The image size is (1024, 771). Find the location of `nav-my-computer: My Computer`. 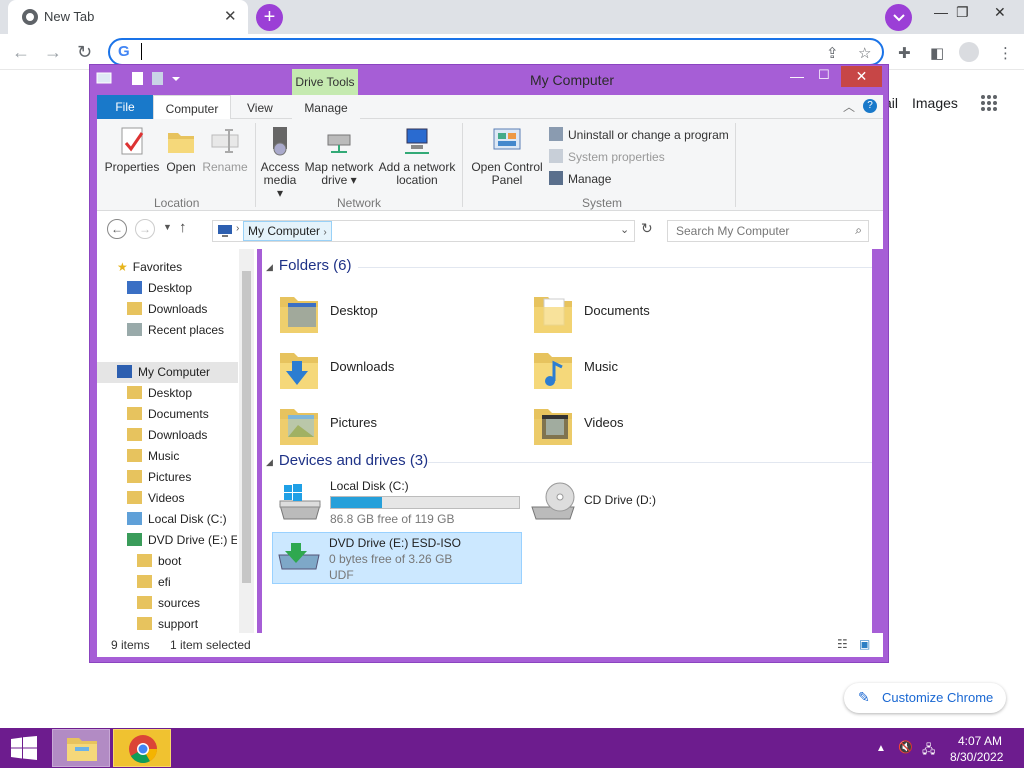

nav-my-computer: My Computer is located at coordinates (167, 372).